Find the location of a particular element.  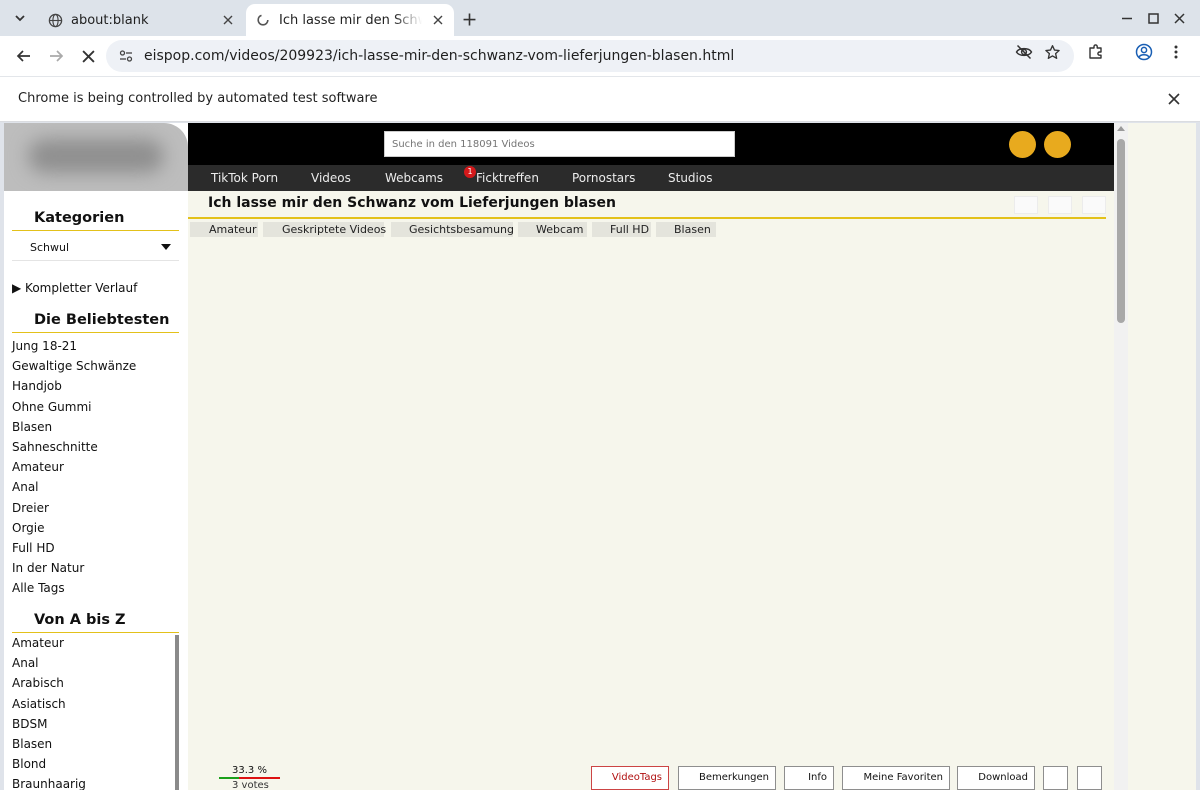

popular-item: Orgie is located at coordinates (74, 530).